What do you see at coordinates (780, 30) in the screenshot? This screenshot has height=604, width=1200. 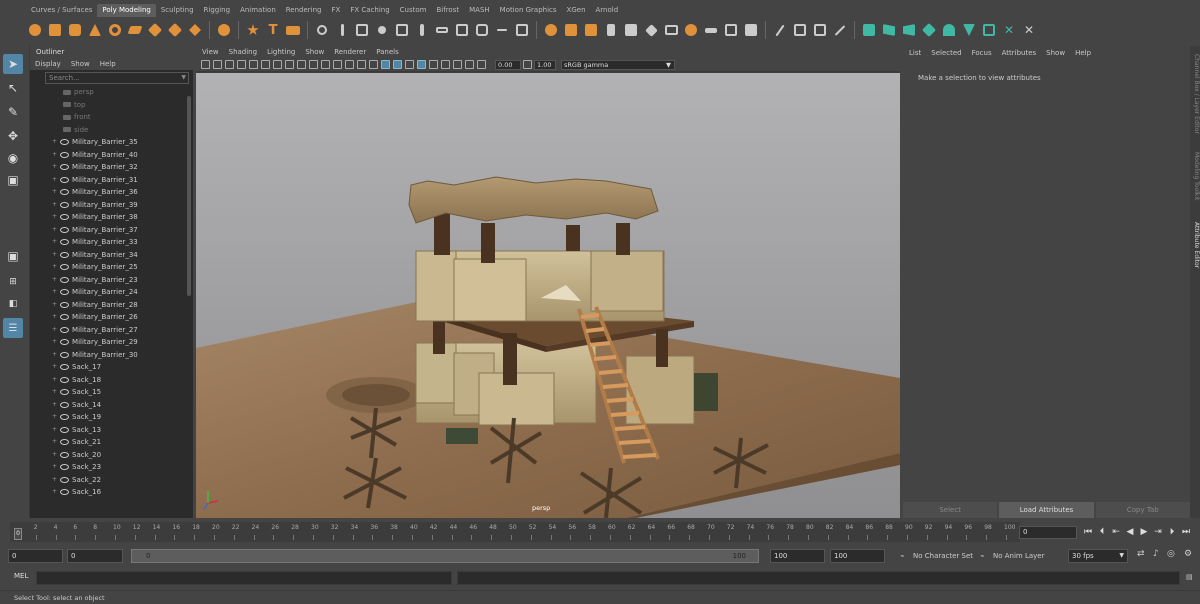 I see `multi-cut-icon` at bounding box center [780, 30].